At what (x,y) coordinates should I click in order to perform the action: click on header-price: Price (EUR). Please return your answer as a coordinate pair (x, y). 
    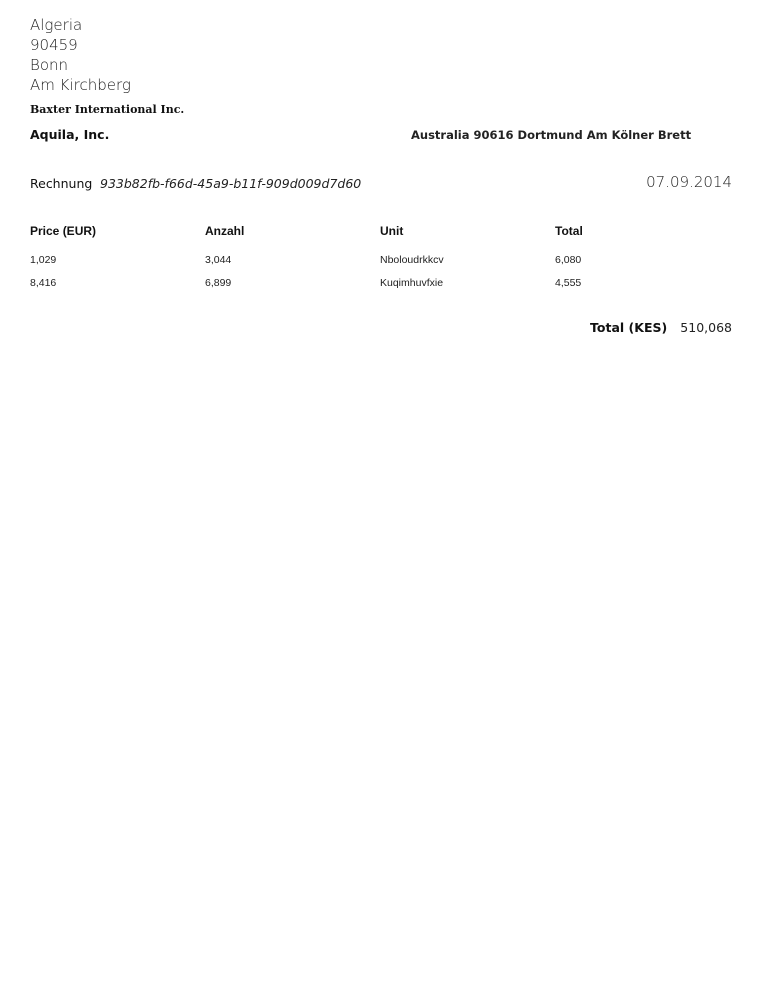
    Looking at the image, I should click on (63, 231).